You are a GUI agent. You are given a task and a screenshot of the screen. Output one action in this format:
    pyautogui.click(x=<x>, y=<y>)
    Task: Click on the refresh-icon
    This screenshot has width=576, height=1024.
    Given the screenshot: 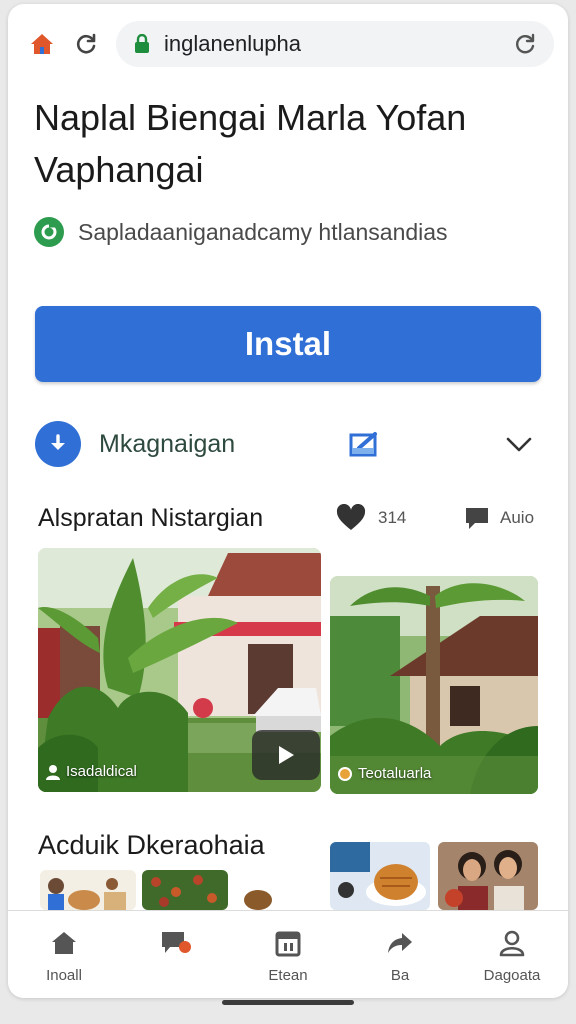 What is the action you would take?
    pyautogui.click(x=525, y=43)
    